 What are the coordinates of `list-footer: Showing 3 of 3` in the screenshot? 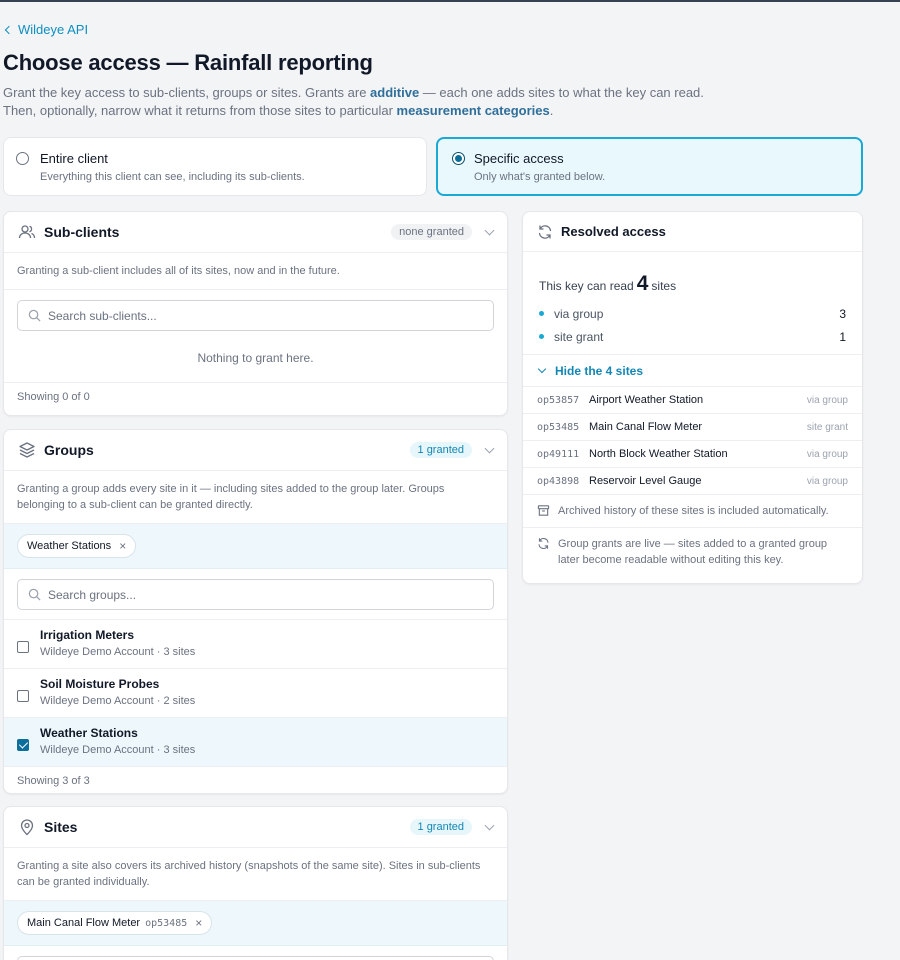 It's located at (53, 781).